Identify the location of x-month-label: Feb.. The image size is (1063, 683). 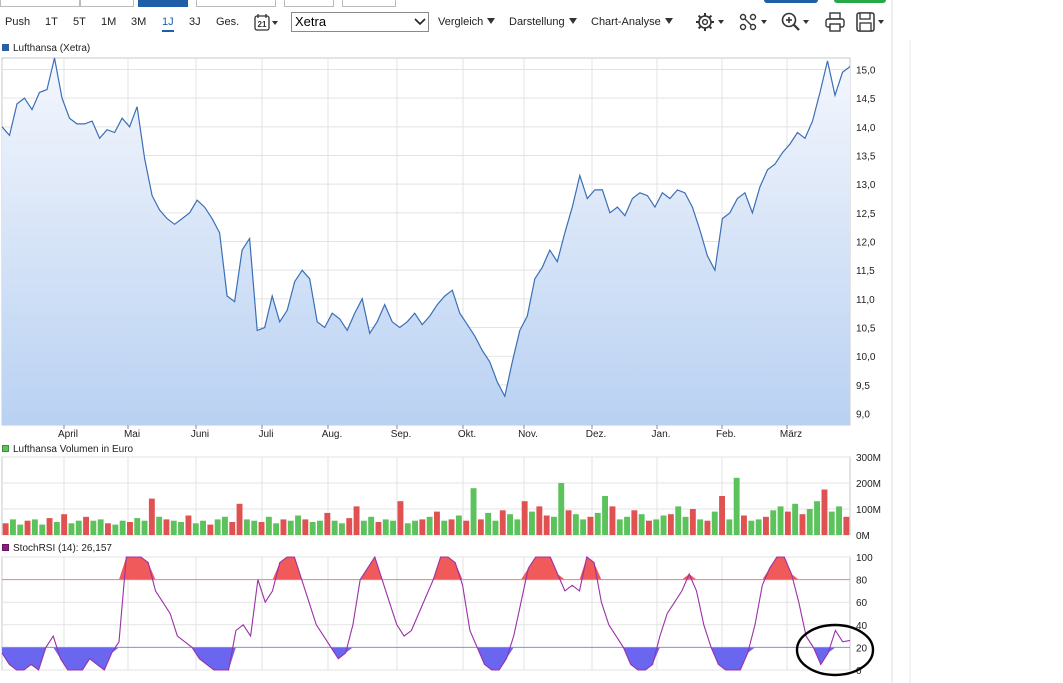
(726, 434).